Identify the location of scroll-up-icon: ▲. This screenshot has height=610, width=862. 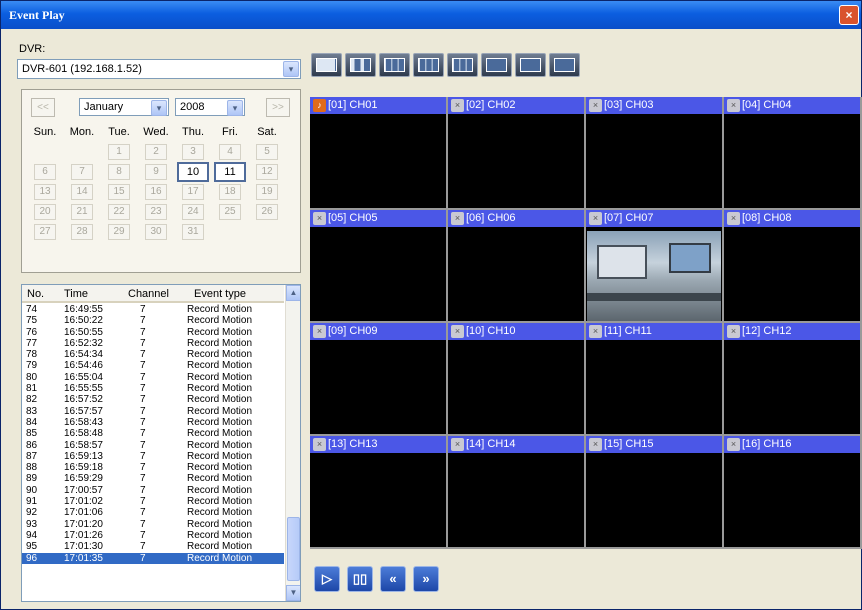
(293, 293).